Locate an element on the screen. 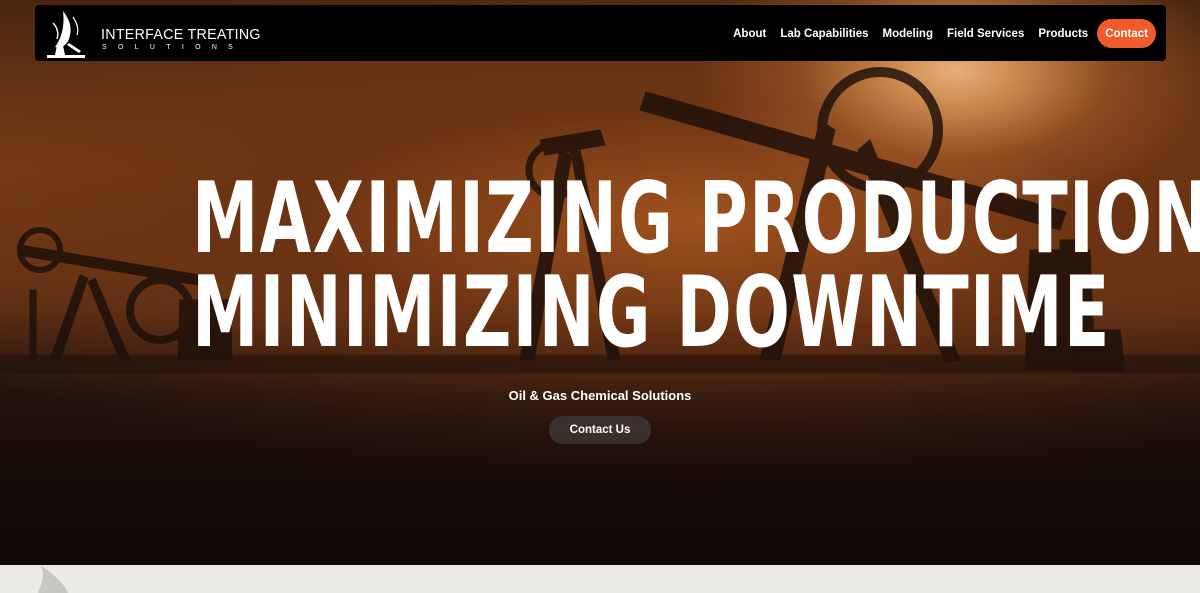 The height and width of the screenshot is (593, 1200). brand-logo: INTERFACE TREATING SOLUTIONS is located at coordinates (152, 34).